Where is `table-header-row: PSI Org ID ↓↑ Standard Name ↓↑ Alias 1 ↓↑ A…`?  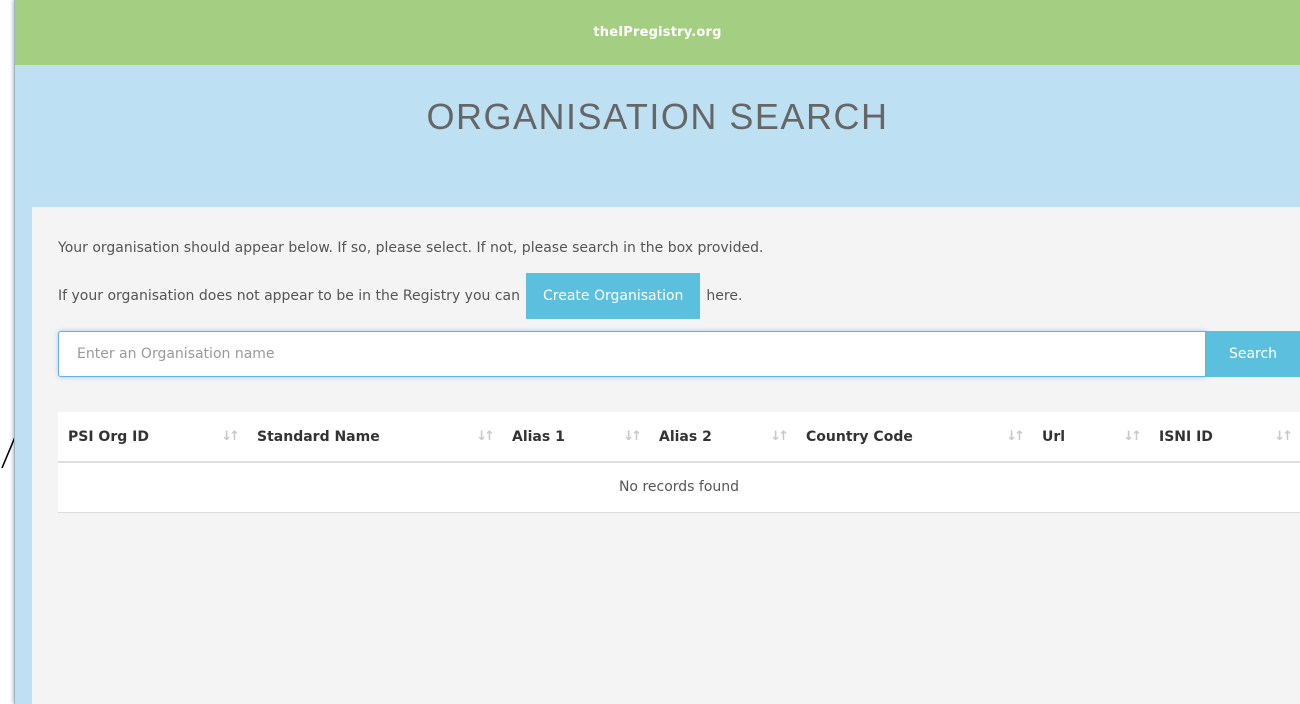
table-header-row: PSI Org ID ↓↑ Standard Name ↓↑ Alias 1 ↓↑ A… is located at coordinates (679, 437).